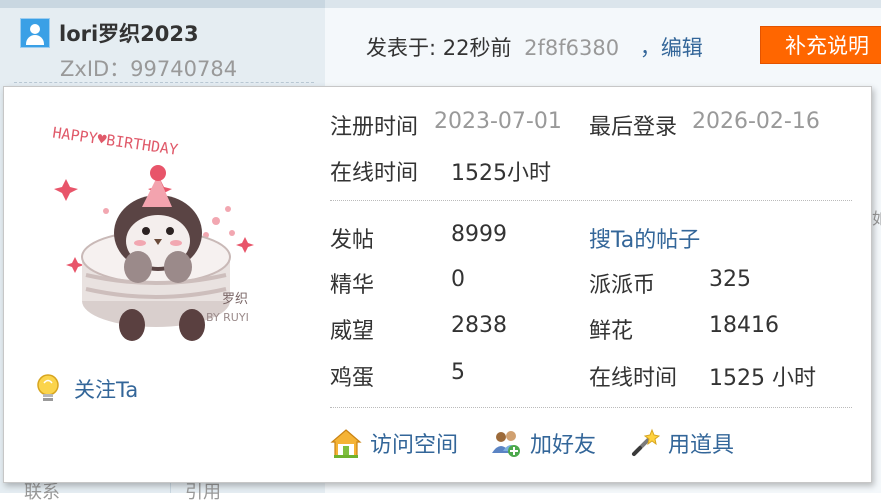 This screenshot has height=504, width=881. Describe the element at coordinates (115, 142) in the screenshot. I see `avatar-caption: HAPPY♥BIRTHDAY` at that location.